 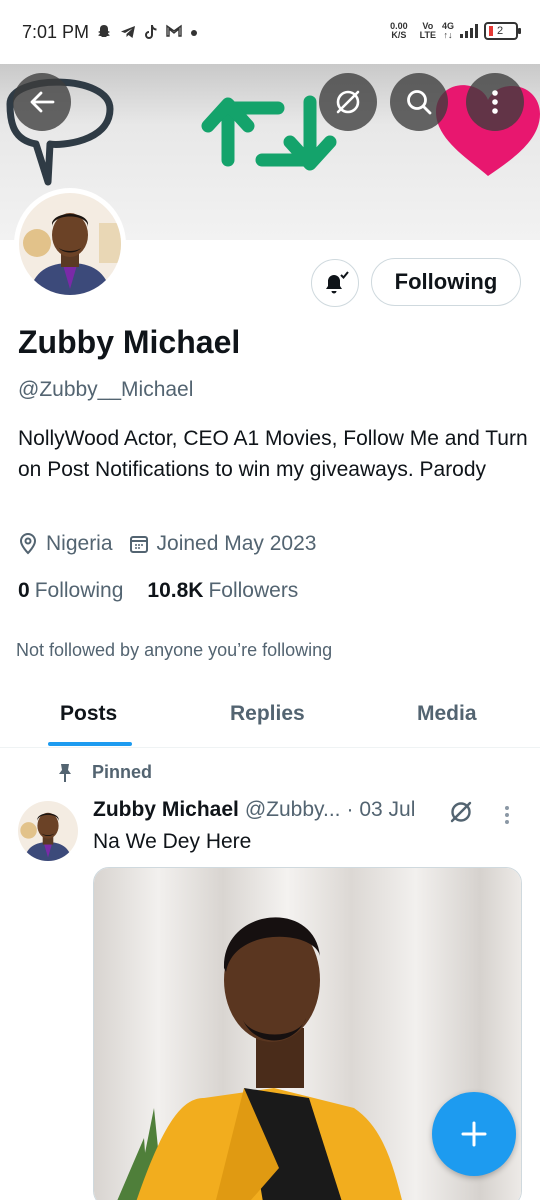 I want to click on notification-bell-button, so click(x=335, y=283).